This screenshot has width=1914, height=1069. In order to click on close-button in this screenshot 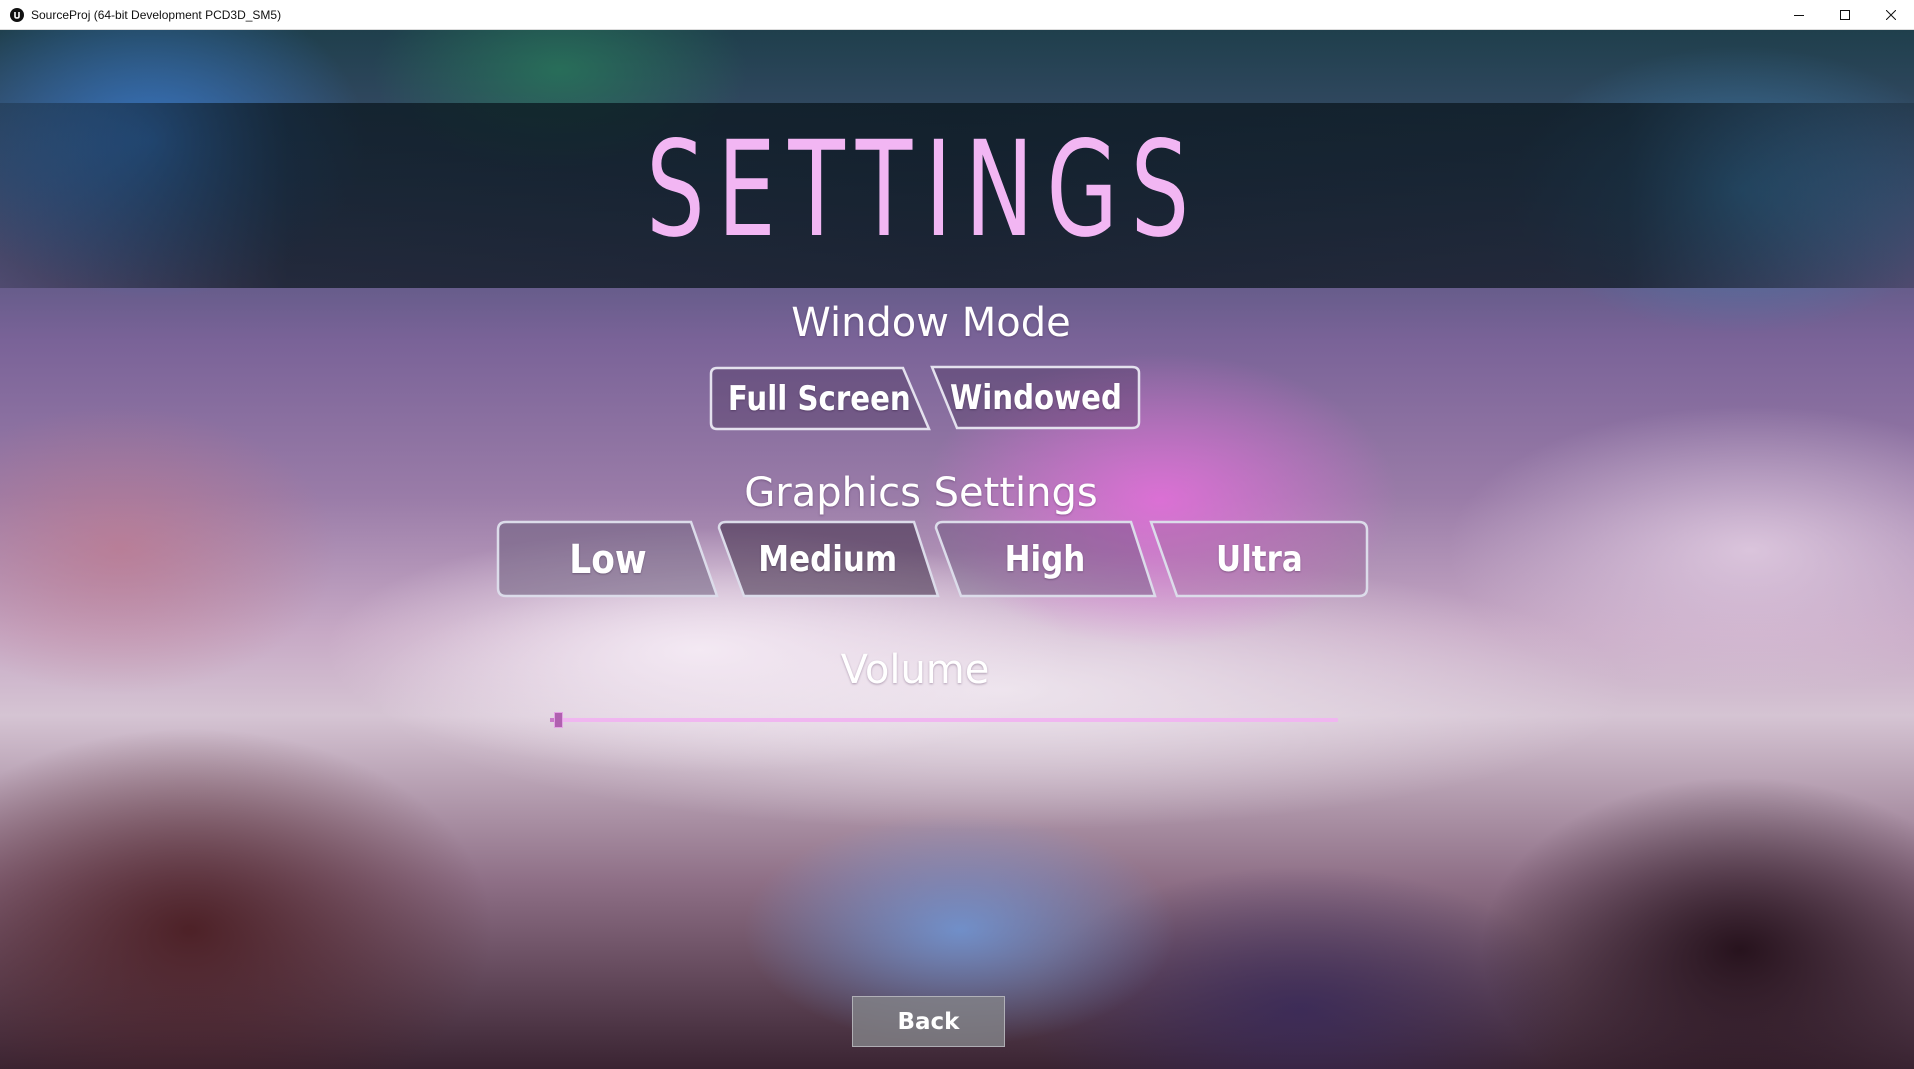, I will do `click(1891, 15)`.